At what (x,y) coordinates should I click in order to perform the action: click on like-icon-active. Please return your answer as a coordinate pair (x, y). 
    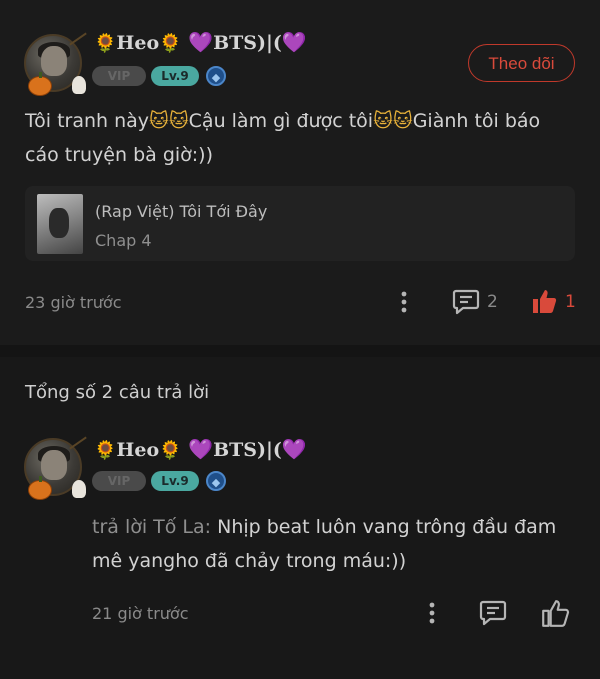
    Looking at the image, I should click on (544, 301).